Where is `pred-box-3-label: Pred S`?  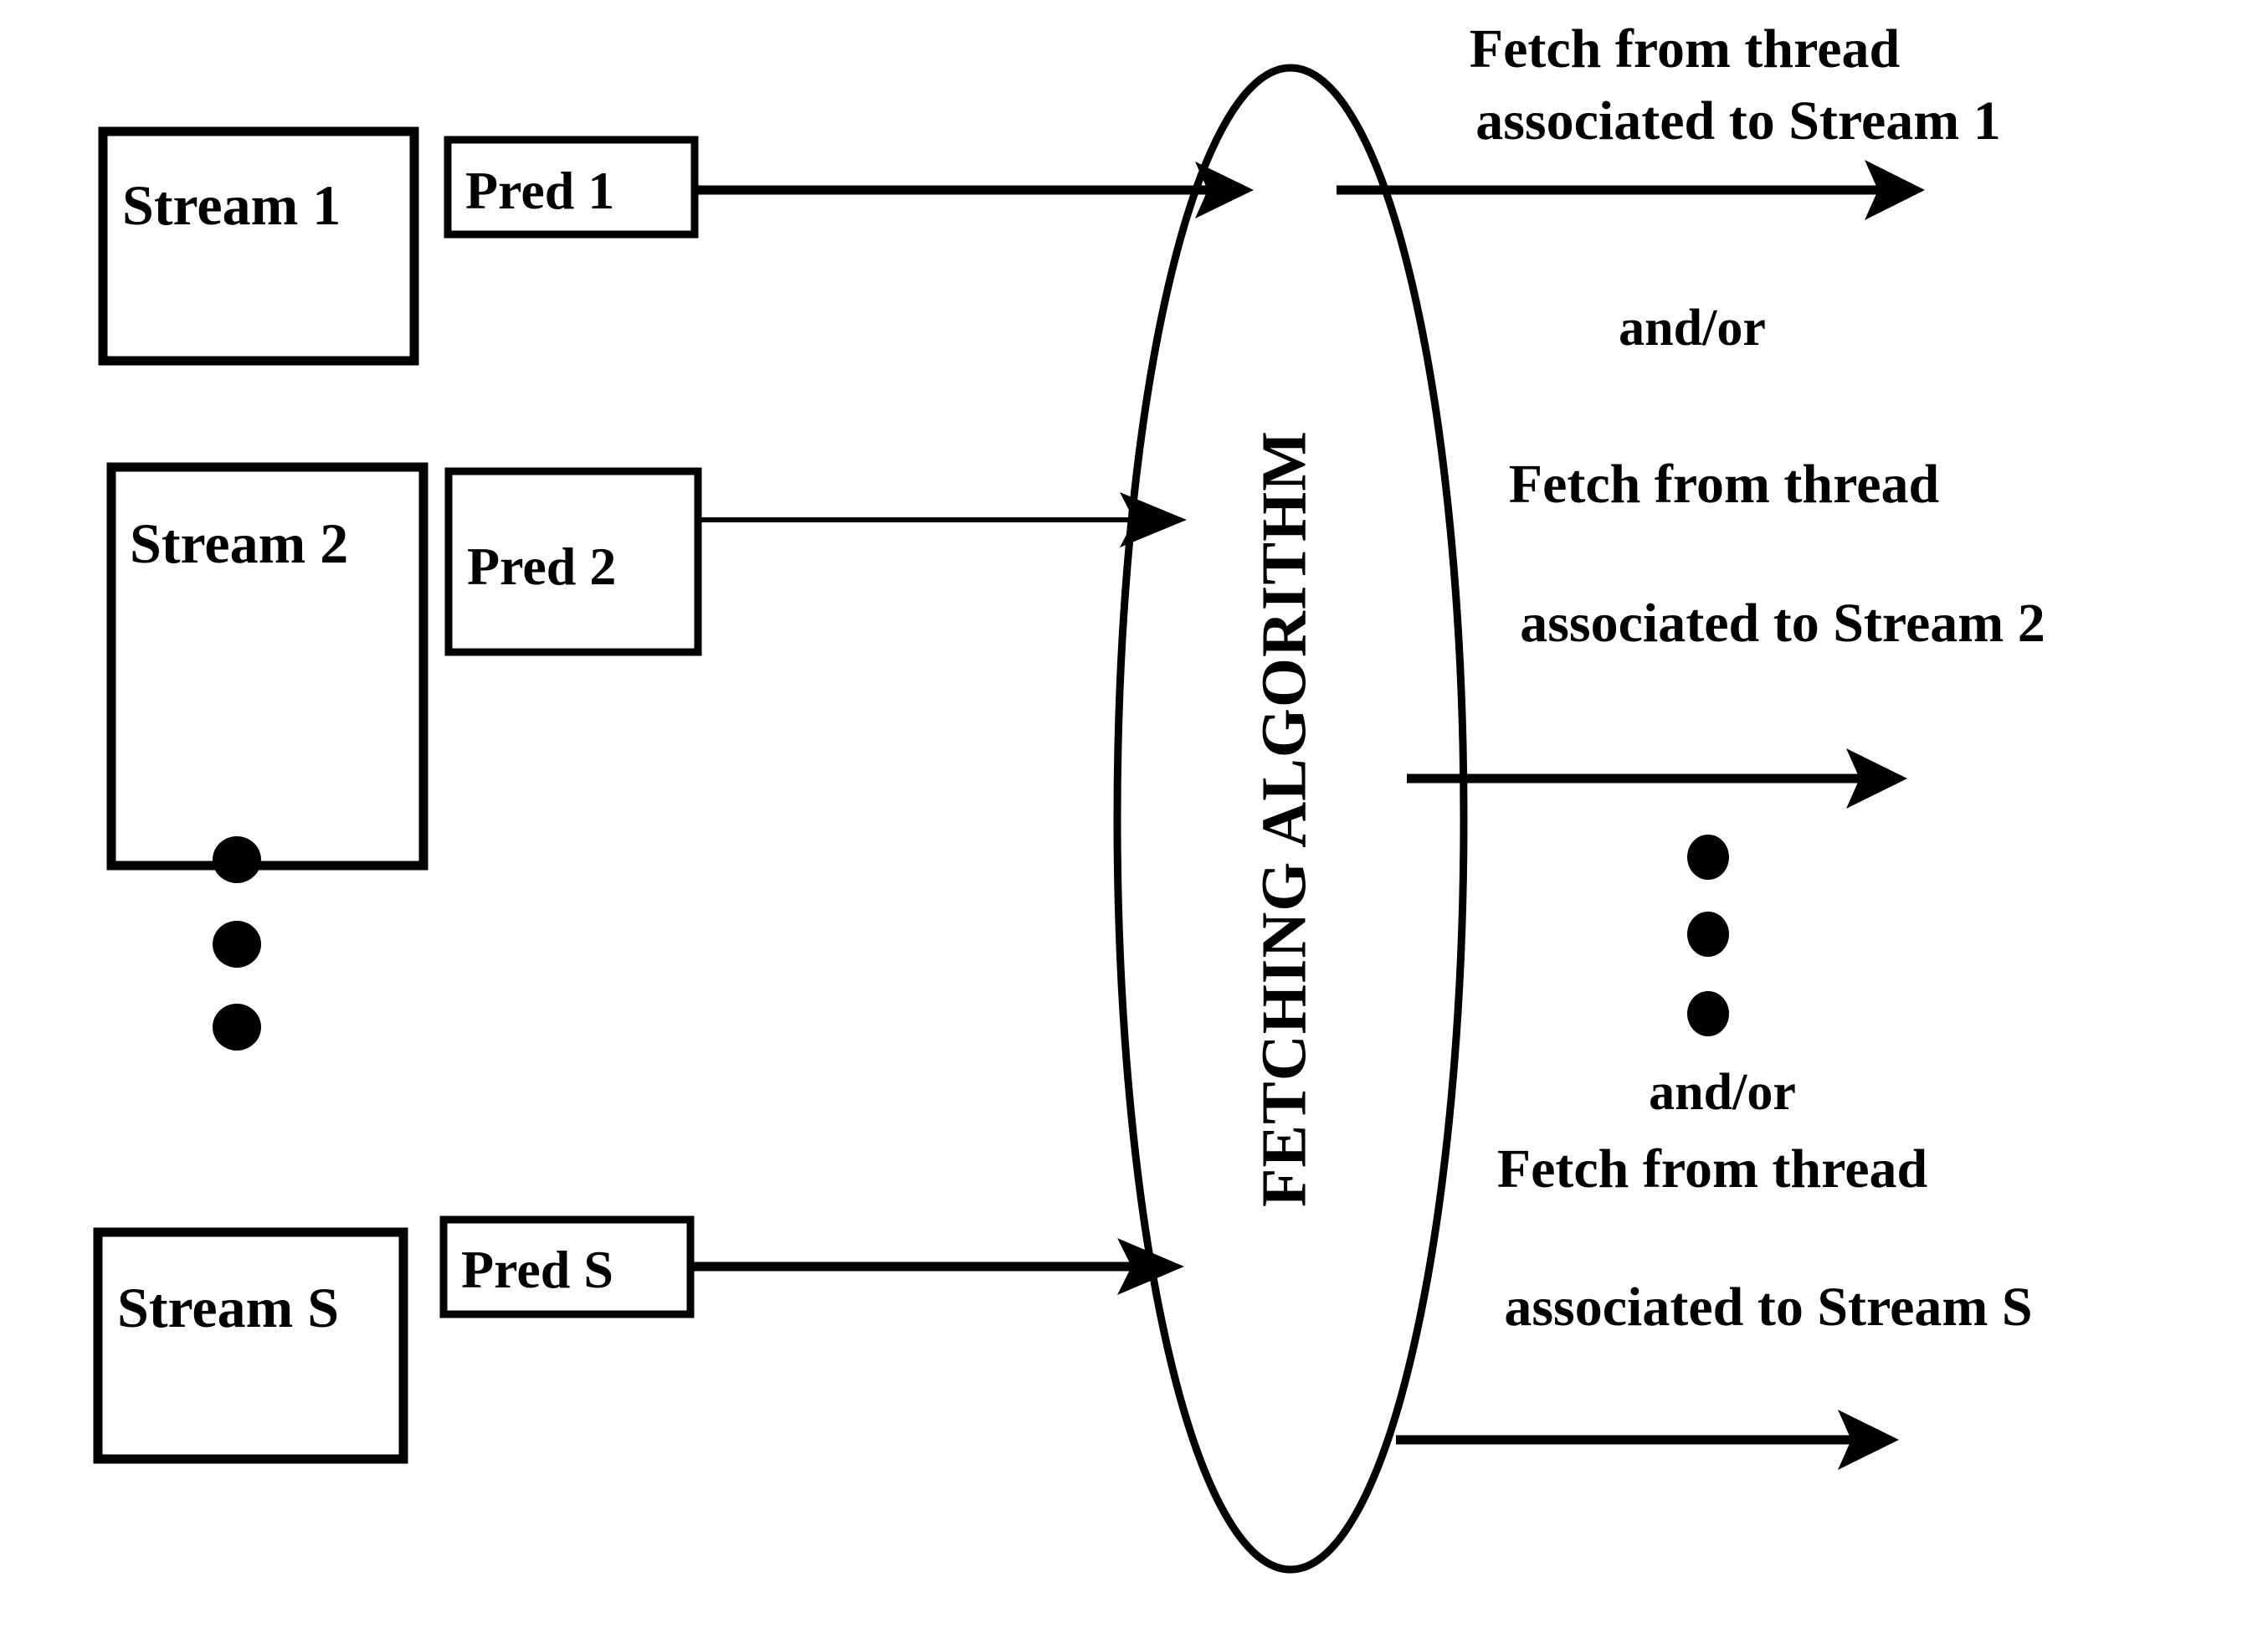 pred-box-3-label: Pred S is located at coordinates (537, 1270).